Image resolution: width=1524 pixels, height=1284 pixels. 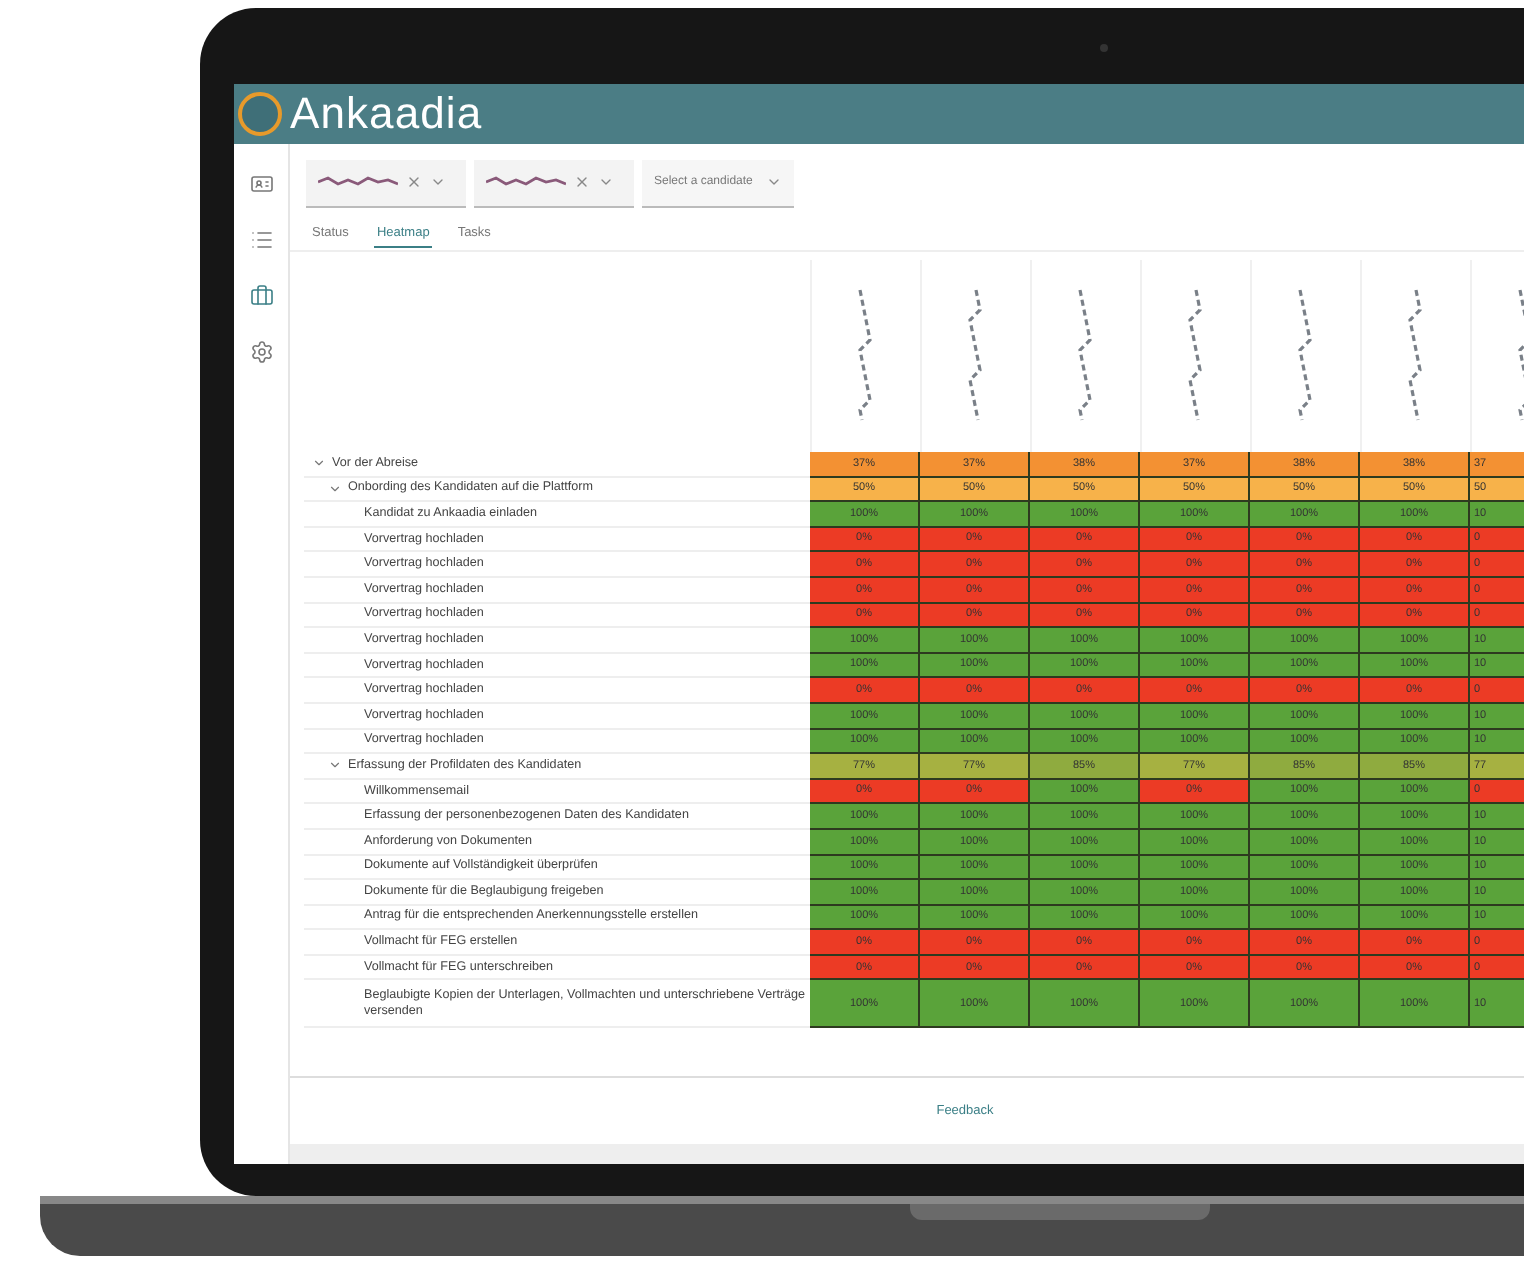 I want to click on briefcase-icon, so click(x=261, y=296).